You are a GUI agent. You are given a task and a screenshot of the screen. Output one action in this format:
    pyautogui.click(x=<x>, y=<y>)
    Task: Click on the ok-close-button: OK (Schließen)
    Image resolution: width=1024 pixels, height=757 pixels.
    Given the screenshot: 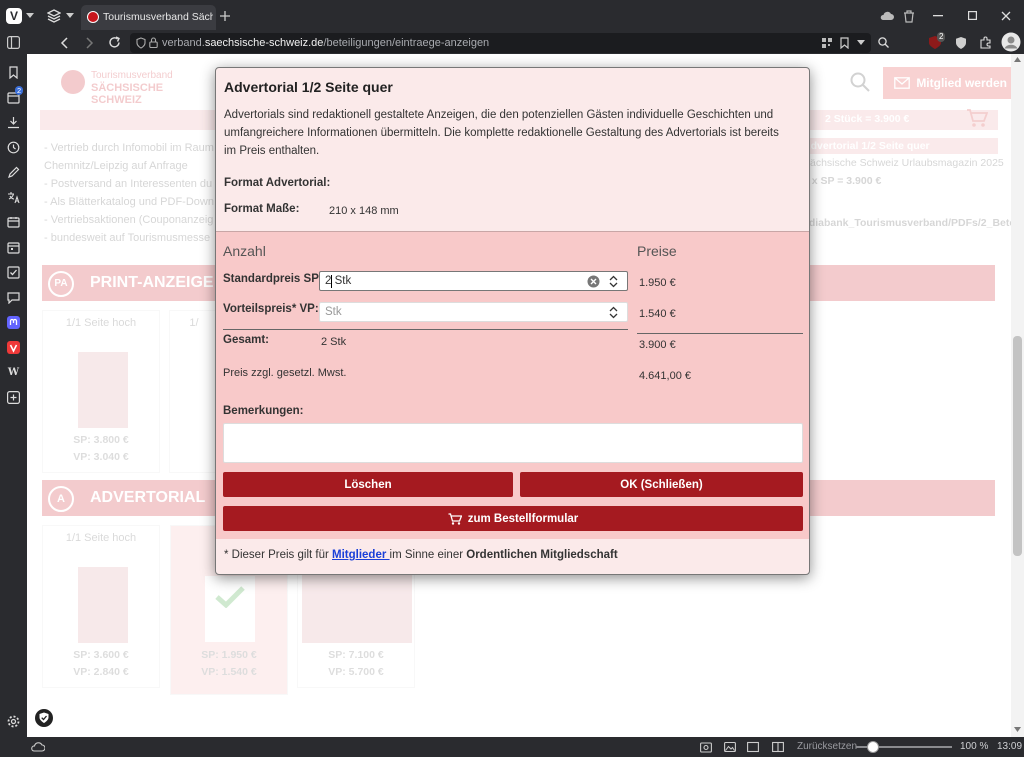 What is the action you would take?
    pyautogui.click(x=661, y=484)
    